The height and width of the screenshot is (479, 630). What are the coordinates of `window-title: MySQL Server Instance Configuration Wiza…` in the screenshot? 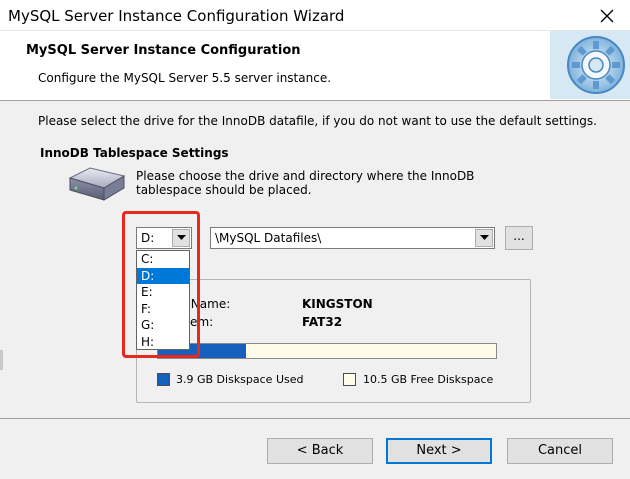 It's located at (176, 16).